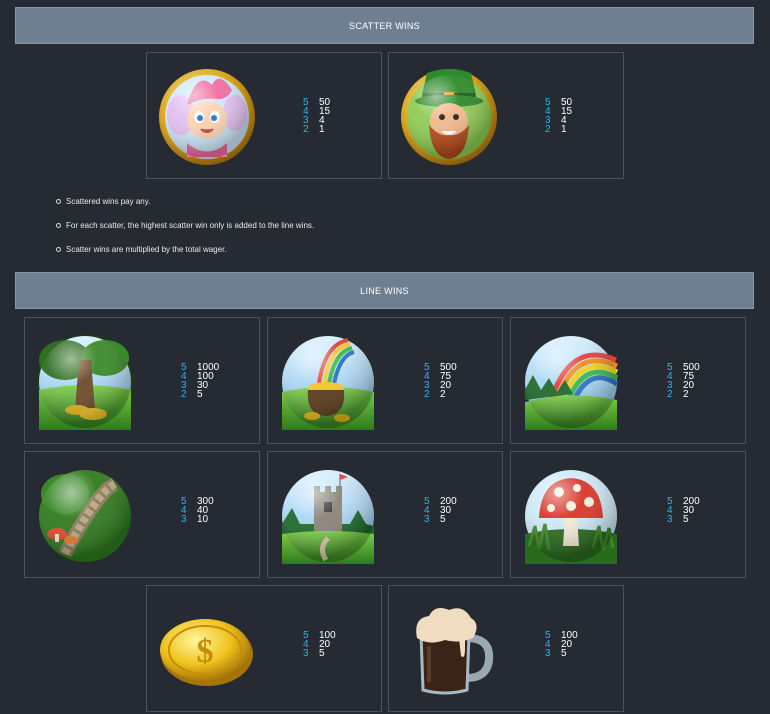  What do you see at coordinates (571, 517) in the screenshot?
I see `mushroom-symbol-icon` at bounding box center [571, 517].